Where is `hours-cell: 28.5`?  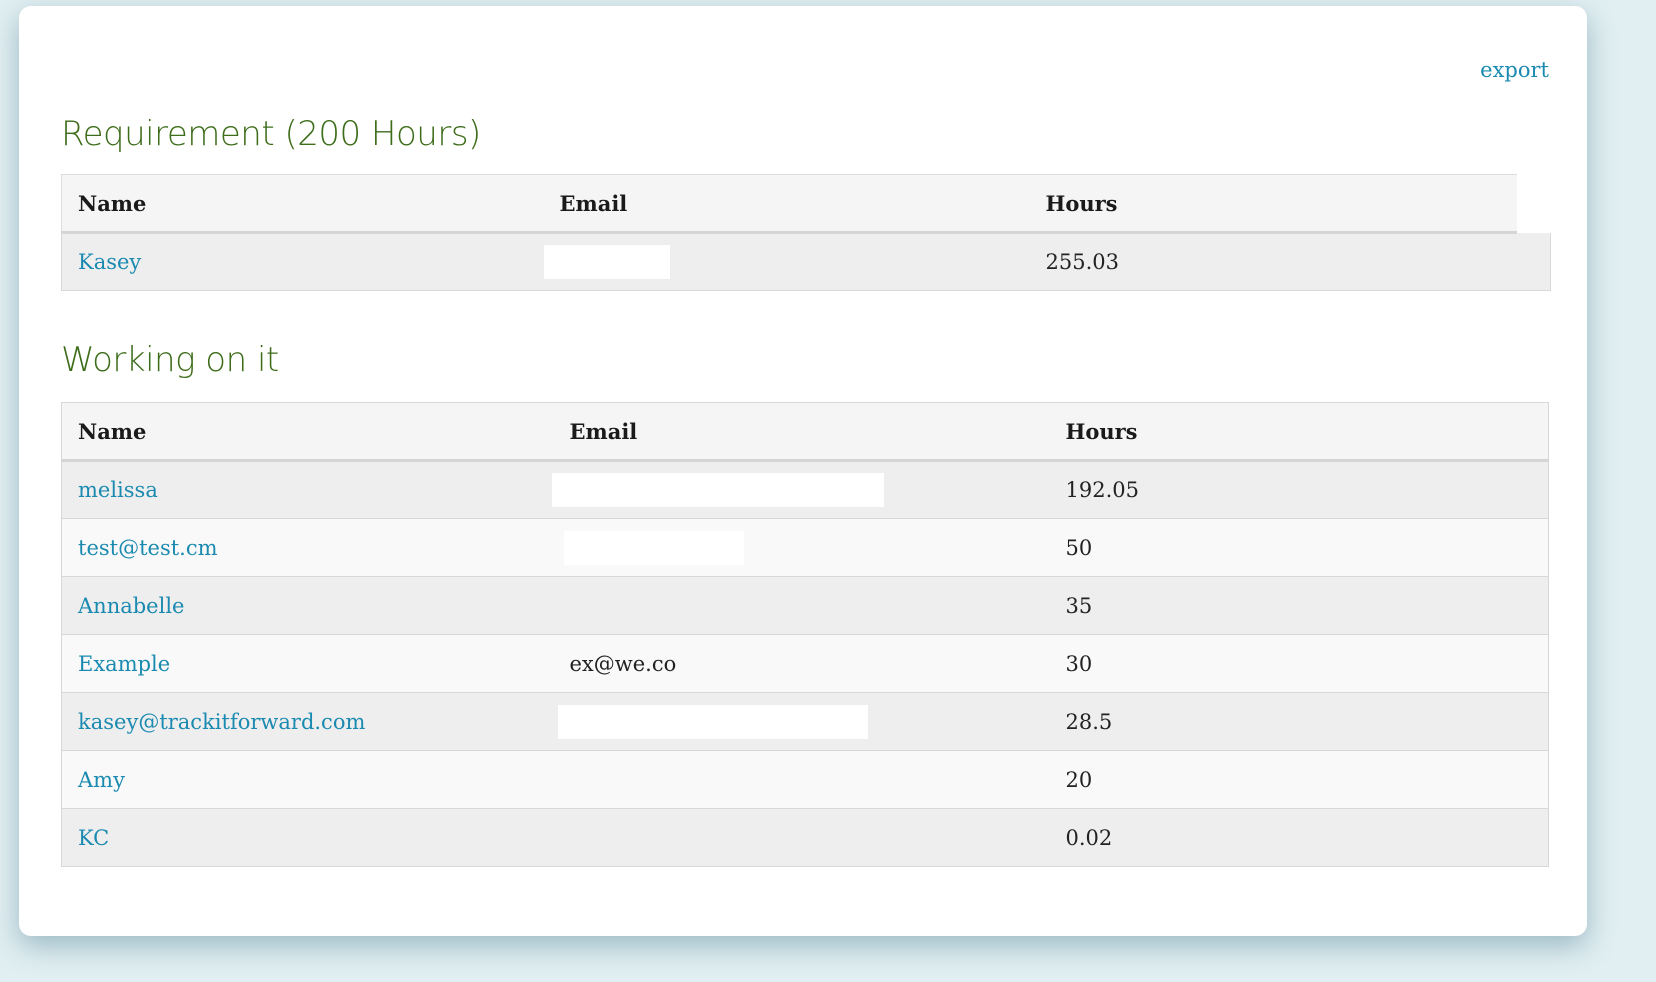 hours-cell: 28.5 is located at coordinates (1299, 721).